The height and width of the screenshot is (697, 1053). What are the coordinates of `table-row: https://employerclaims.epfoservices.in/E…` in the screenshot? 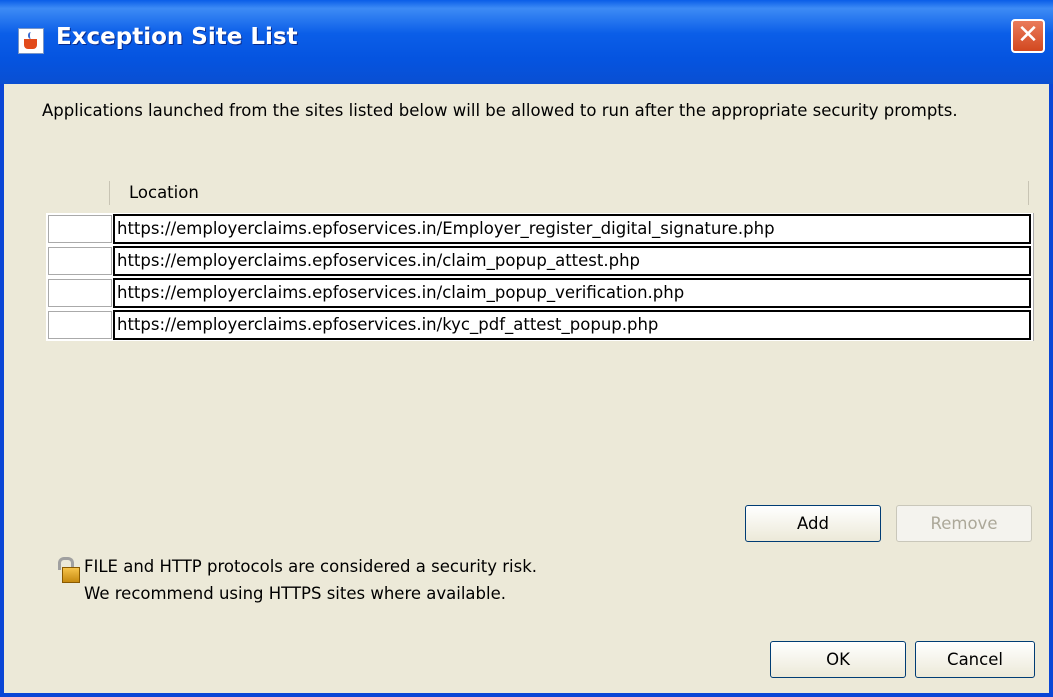 It's located at (539, 229).